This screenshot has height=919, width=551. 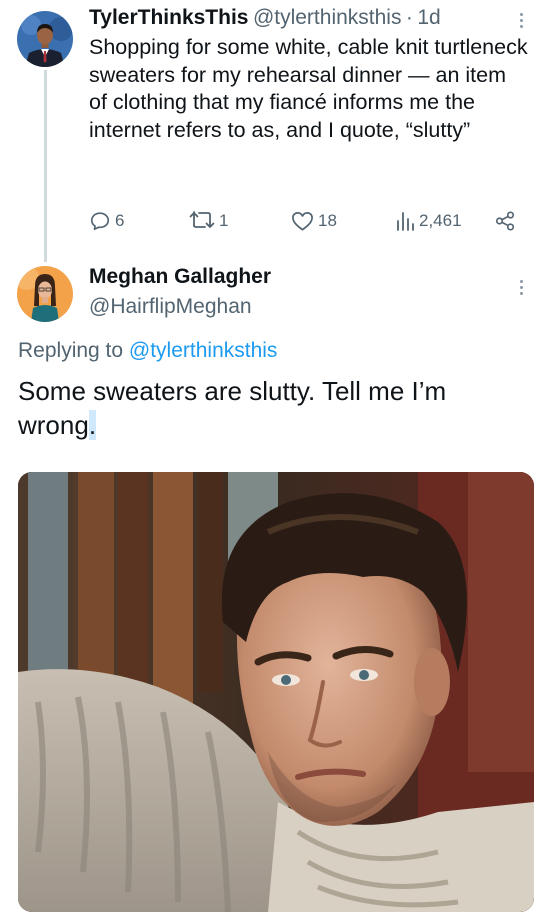 I want to click on views-button: 2,461, so click(x=428, y=221).